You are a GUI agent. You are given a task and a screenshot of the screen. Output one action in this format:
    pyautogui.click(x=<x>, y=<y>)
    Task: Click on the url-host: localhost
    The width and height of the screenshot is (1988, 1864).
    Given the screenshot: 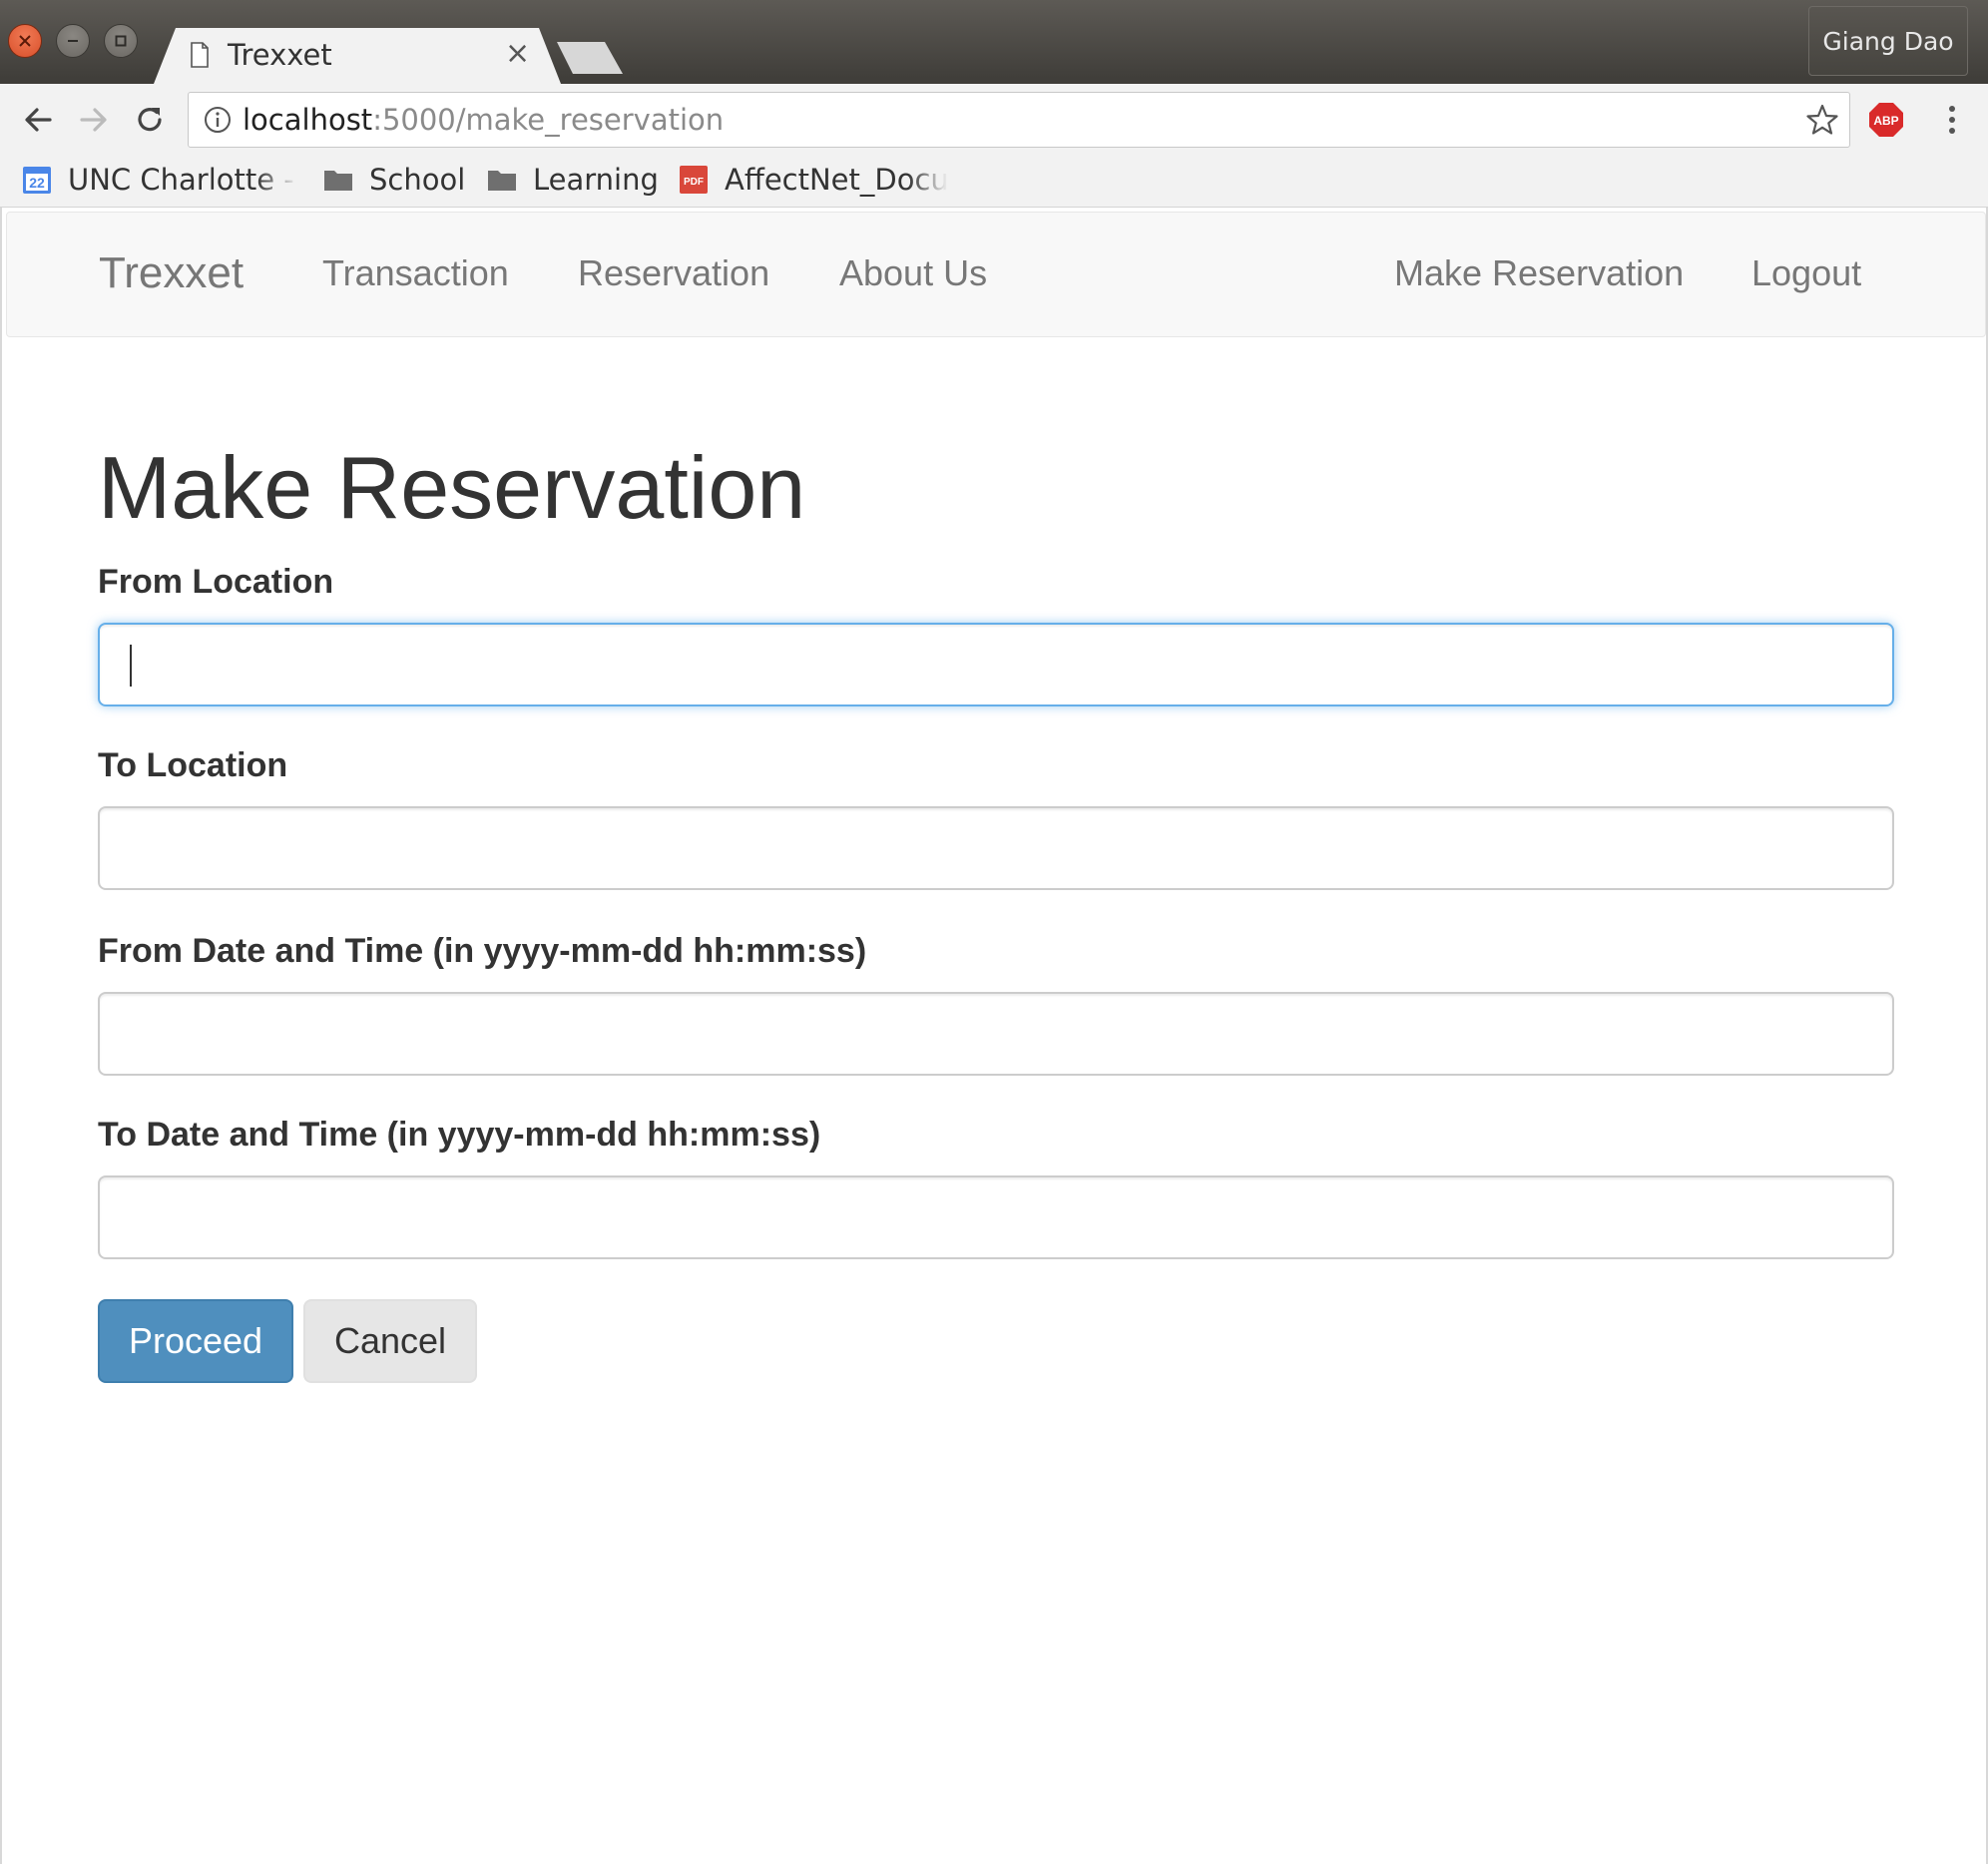 What is the action you would take?
    pyautogui.click(x=308, y=120)
    